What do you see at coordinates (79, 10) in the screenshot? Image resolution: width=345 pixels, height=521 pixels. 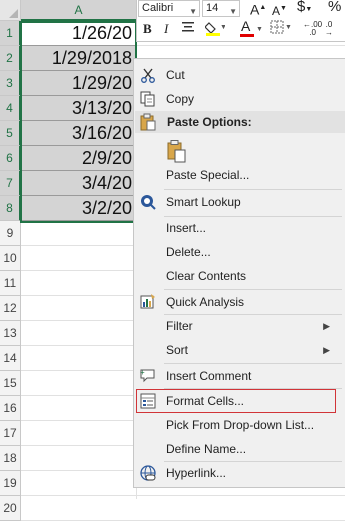 I see `column-header-a: A` at bounding box center [79, 10].